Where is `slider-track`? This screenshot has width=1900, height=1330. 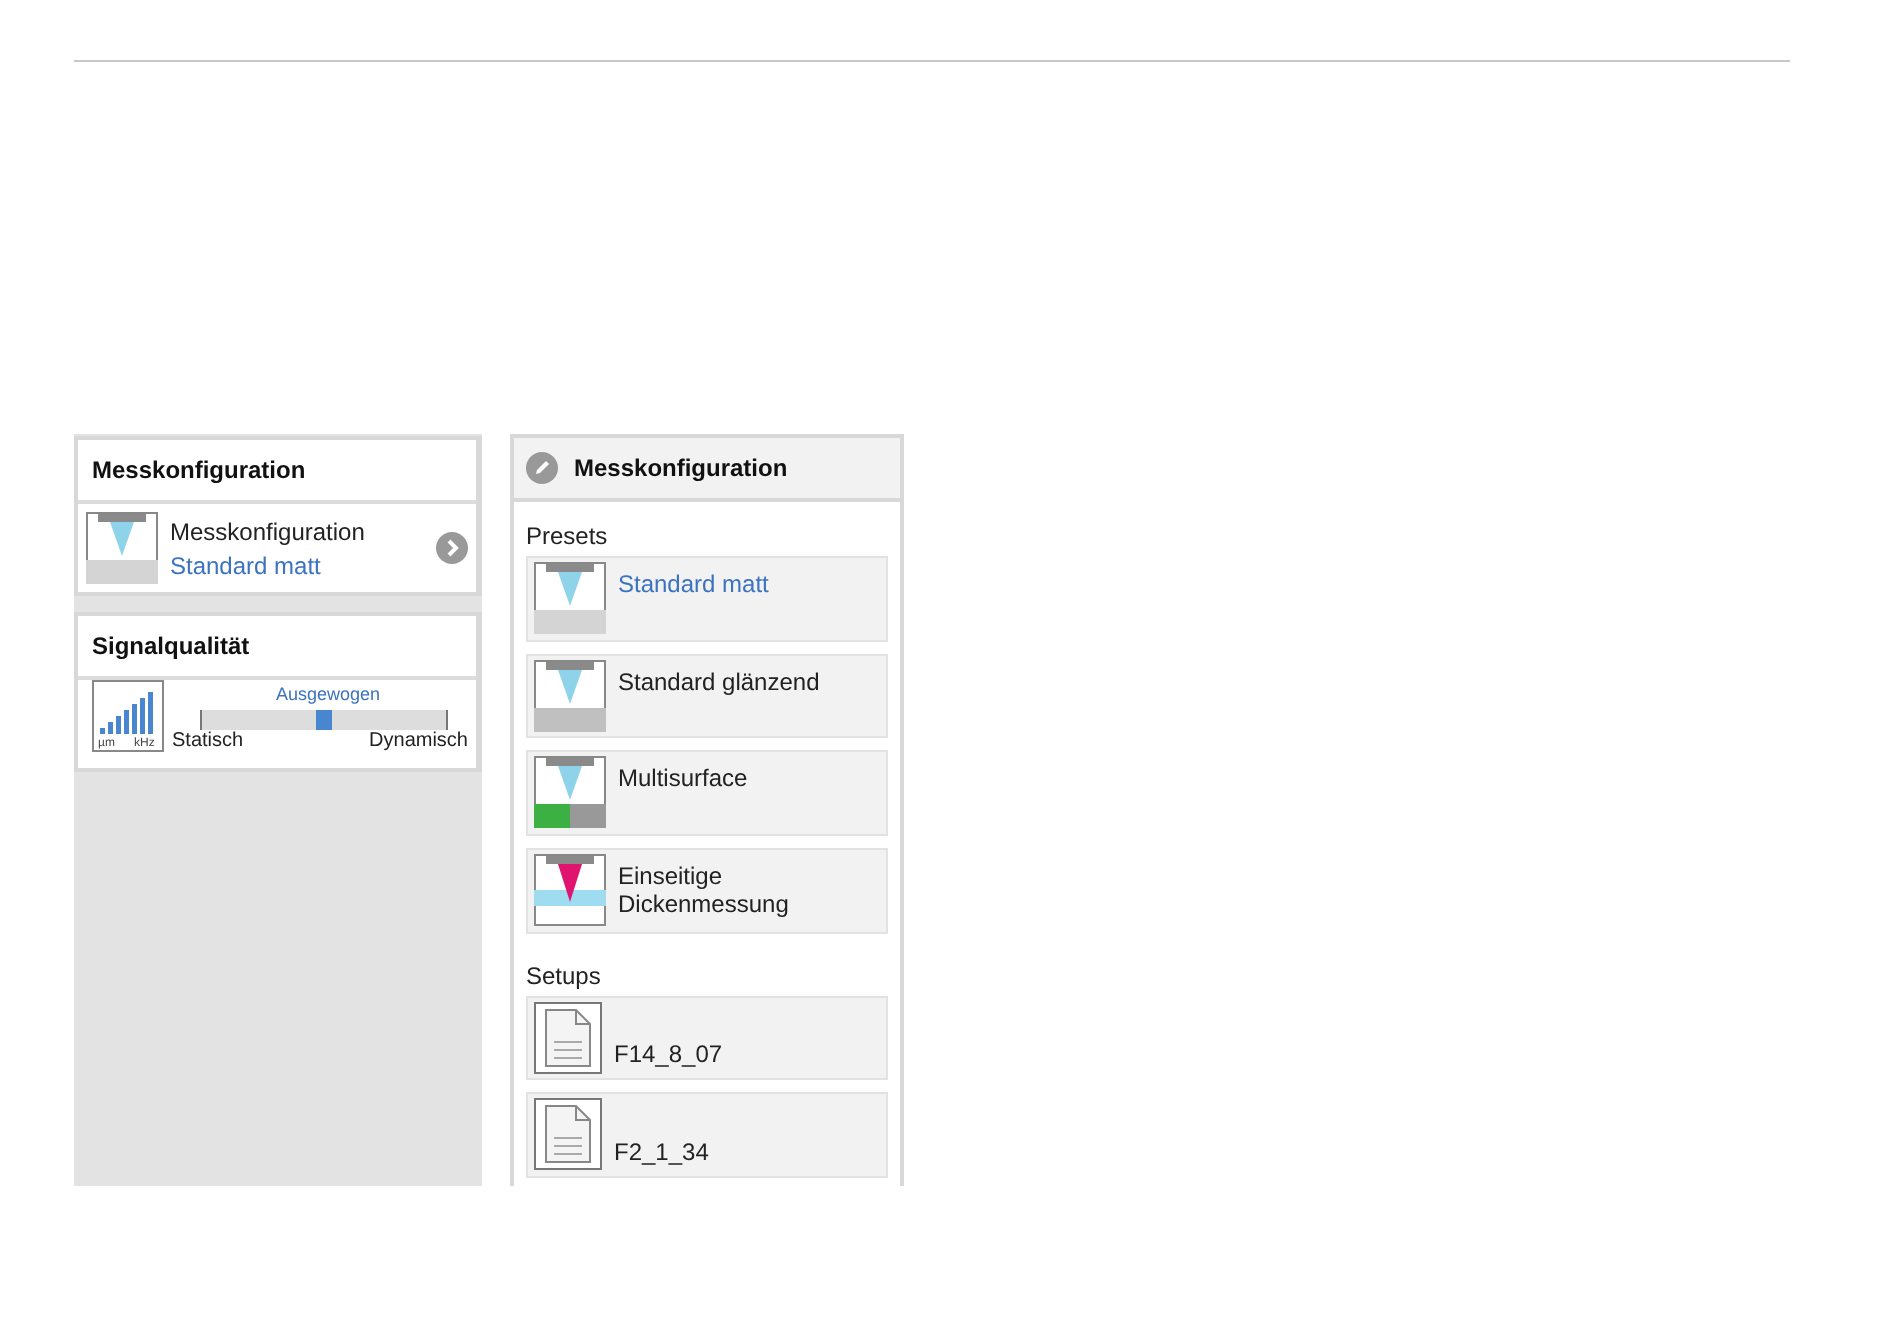
slider-track is located at coordinates (324, 720).